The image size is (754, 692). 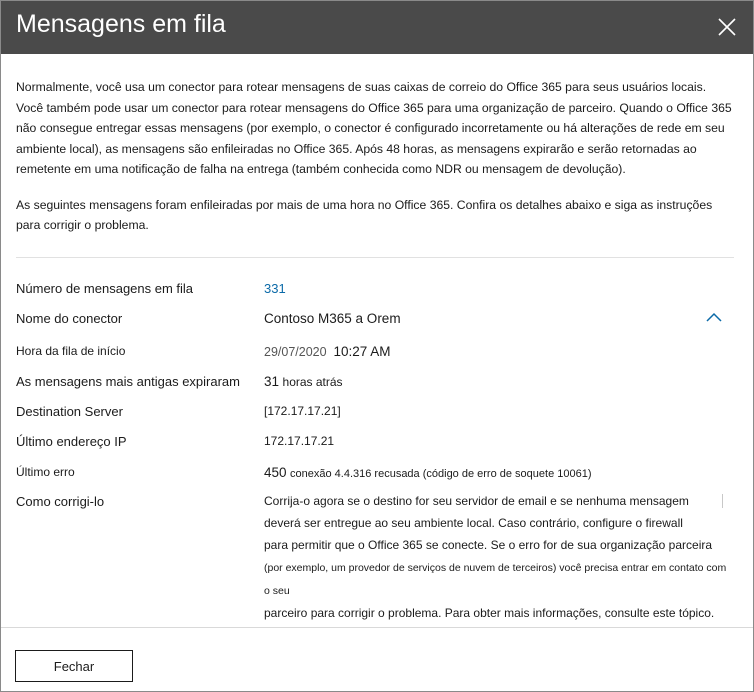 I want to click on panel-header: Mensagens em fila, so click(x=377, y=27).